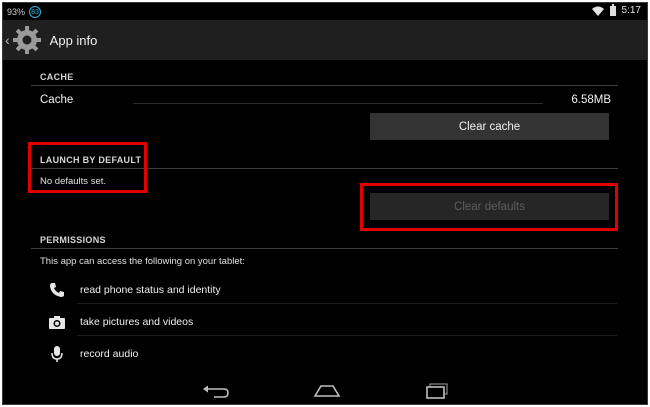  What do you see at coordinates (27, 40) in the screenshot?
I see `settings-gear-icon` at bounding box center [27, 40].